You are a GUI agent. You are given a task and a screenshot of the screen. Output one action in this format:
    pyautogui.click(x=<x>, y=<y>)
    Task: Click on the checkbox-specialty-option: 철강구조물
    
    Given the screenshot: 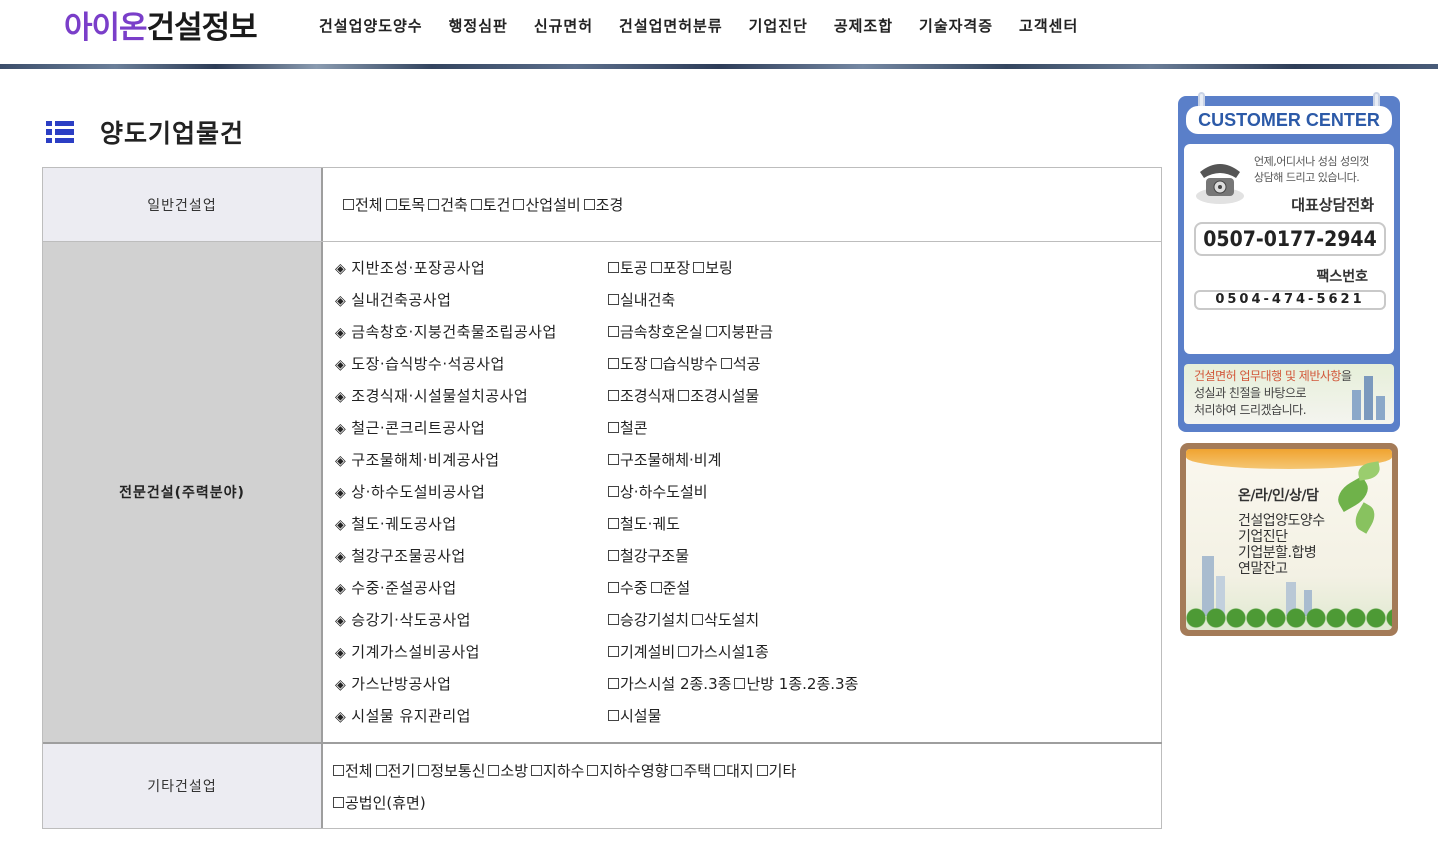 What is the action you would take?
    pyautogui.click(x=648, y=555)
    